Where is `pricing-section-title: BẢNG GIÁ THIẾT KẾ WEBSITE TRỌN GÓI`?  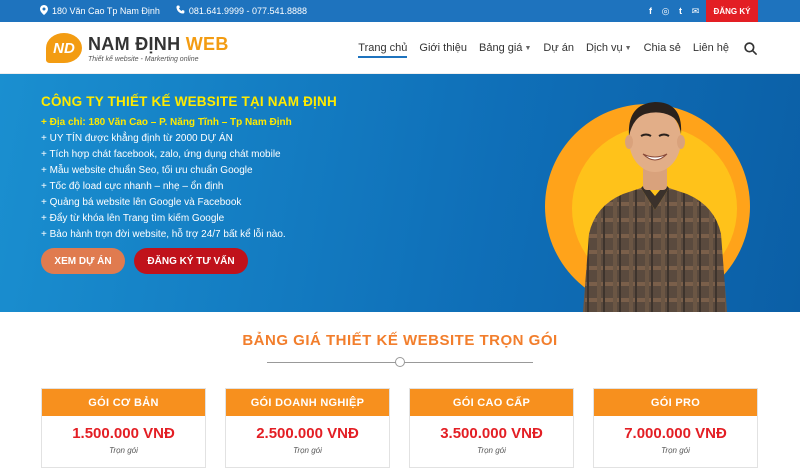
pricing-section-title: BẢNG GIÁ THIẾT KẾ WEBSITE TRỌN GÓI is located at coordinates (400, 340).